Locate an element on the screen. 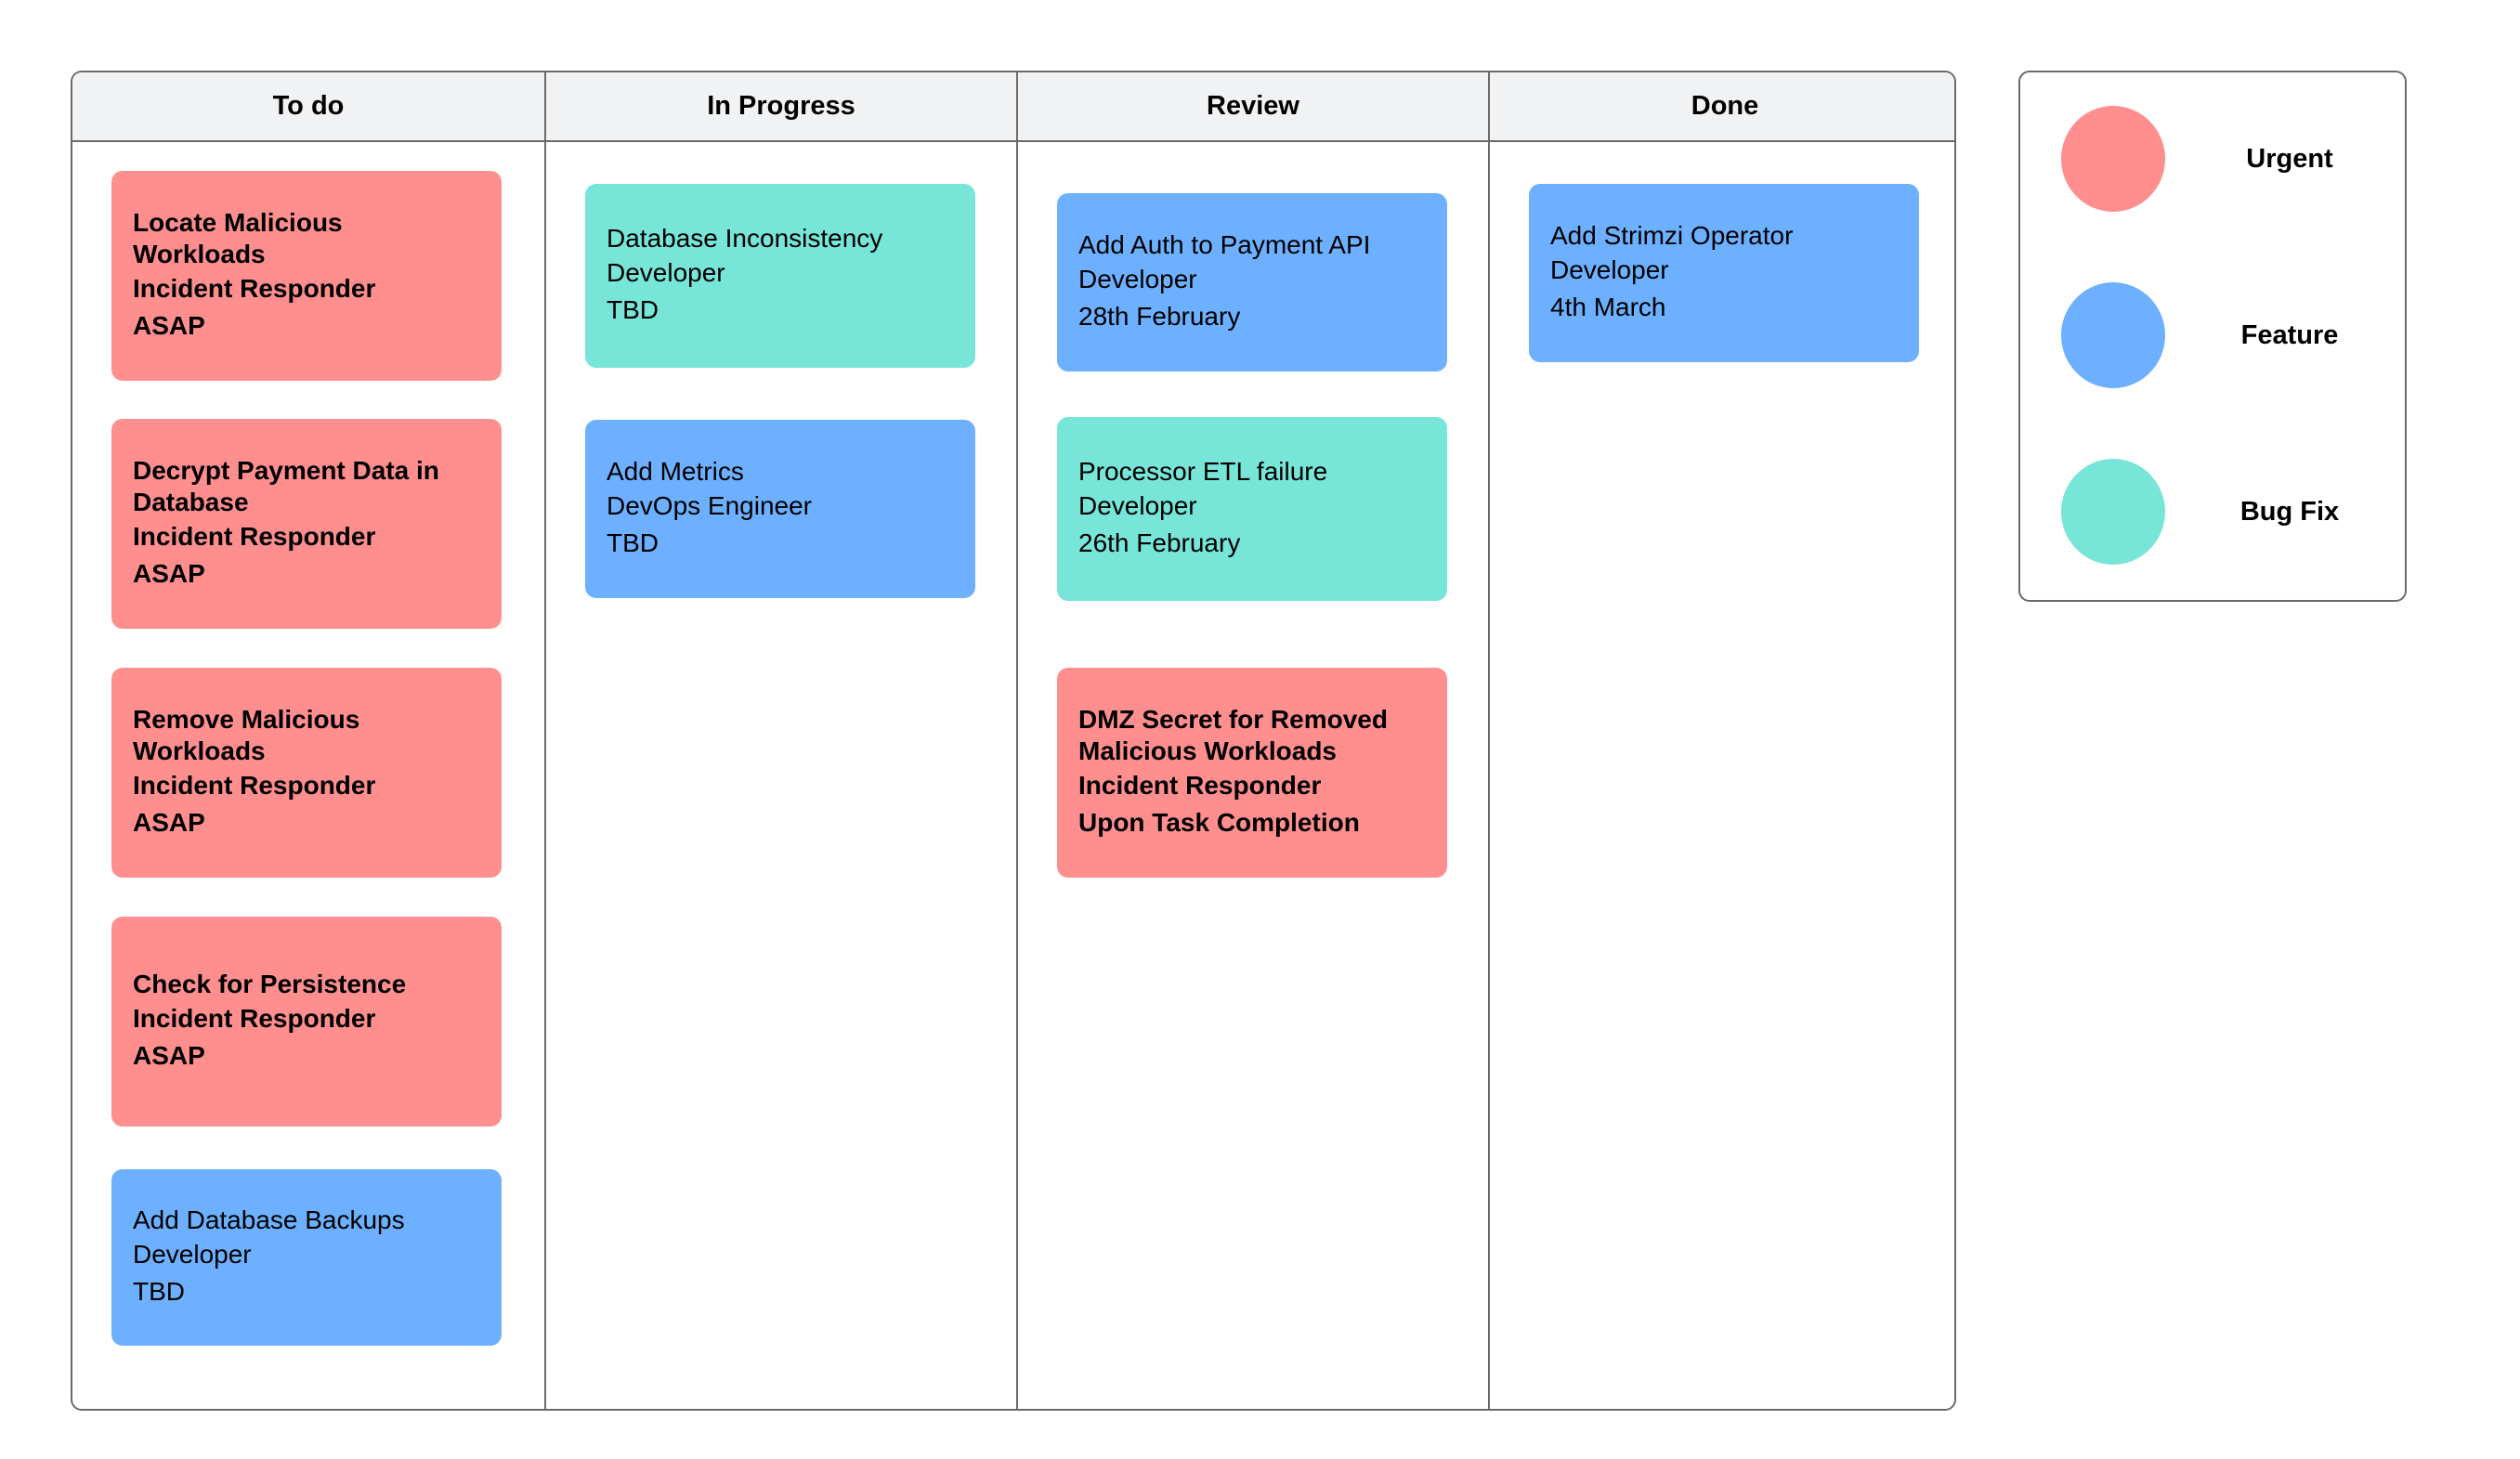 This screenshot has height=1459, width=2520. feature-color-swatch-icon is located at coordinates (2113, 335).